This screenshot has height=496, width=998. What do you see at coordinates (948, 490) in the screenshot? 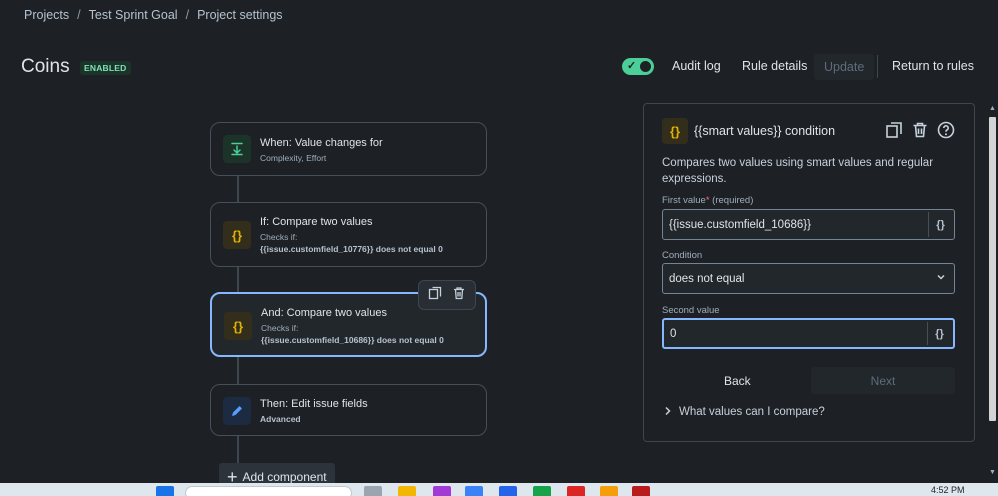
I see `clock: 4:52 PM` at bounding box center [948, 490].